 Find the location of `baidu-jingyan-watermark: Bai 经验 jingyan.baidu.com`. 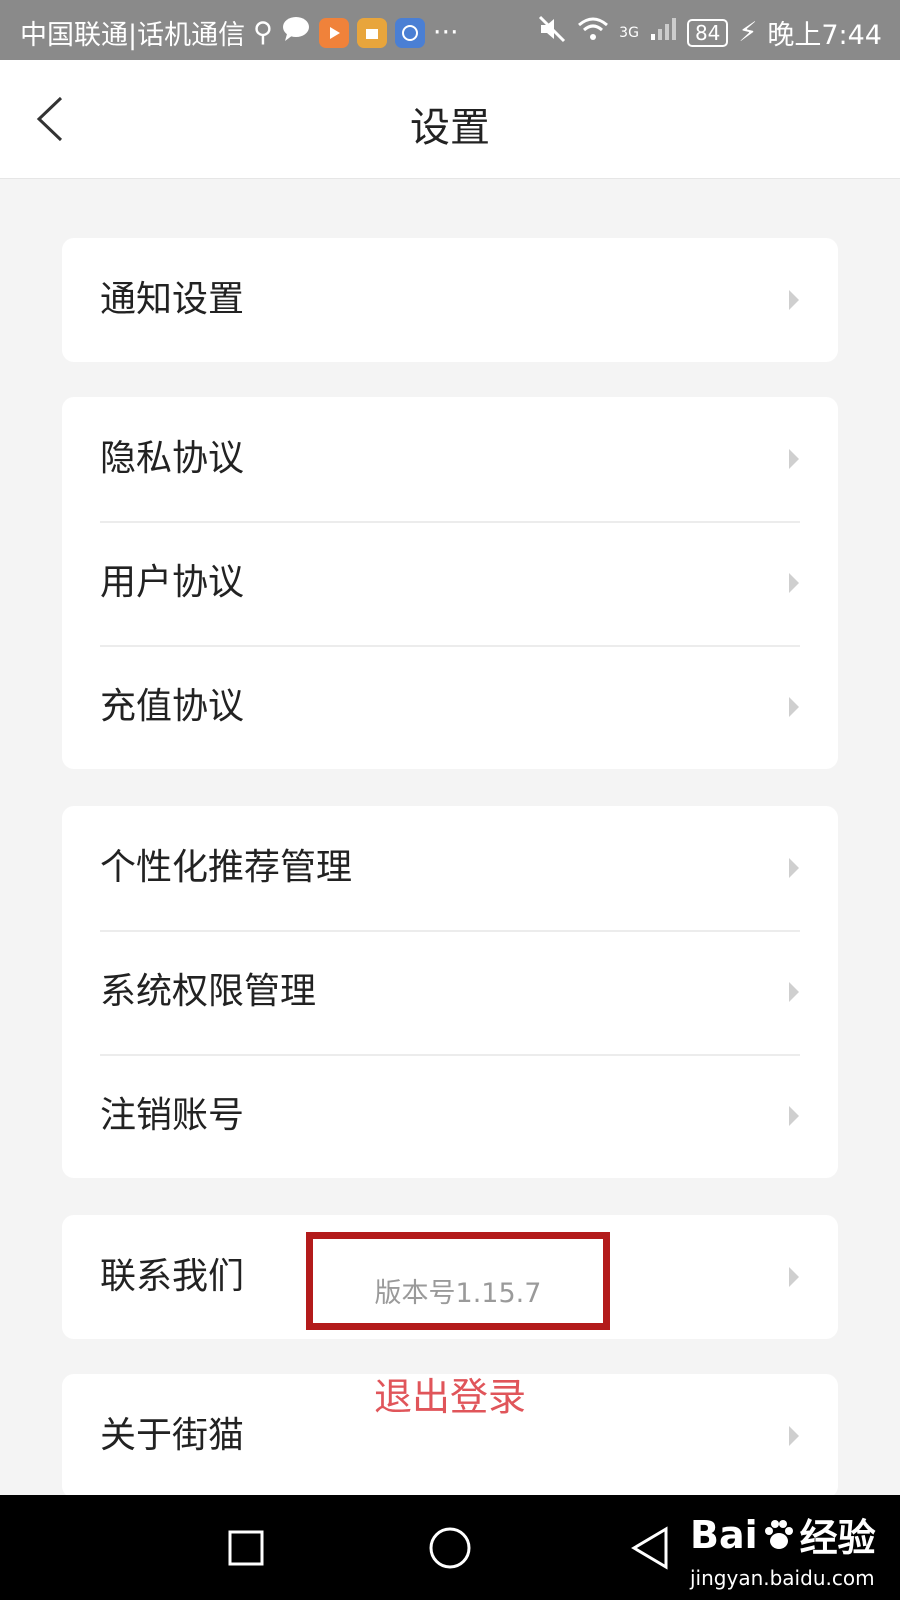

baidu-jingyan-watermark: Bai 经验 jingyan.baidu.com is located at coordinates (790, 1549).